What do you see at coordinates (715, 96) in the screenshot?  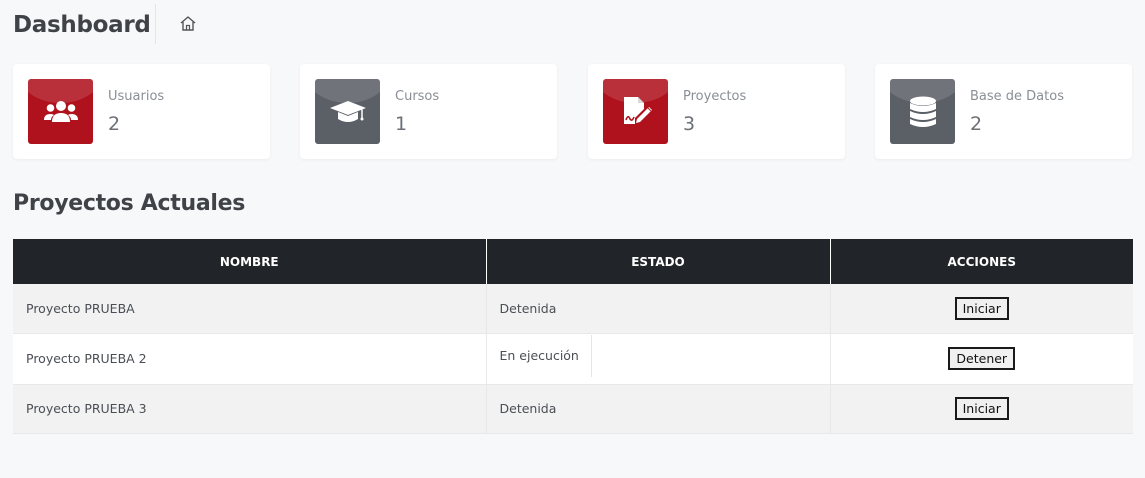 I see `card-label: Proyectos` at bounding box center [715, 96].